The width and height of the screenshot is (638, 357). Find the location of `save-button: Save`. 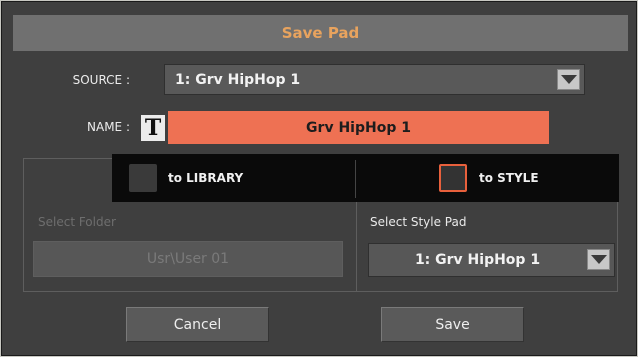

save-button: Save is located at coordinates (452, 324).